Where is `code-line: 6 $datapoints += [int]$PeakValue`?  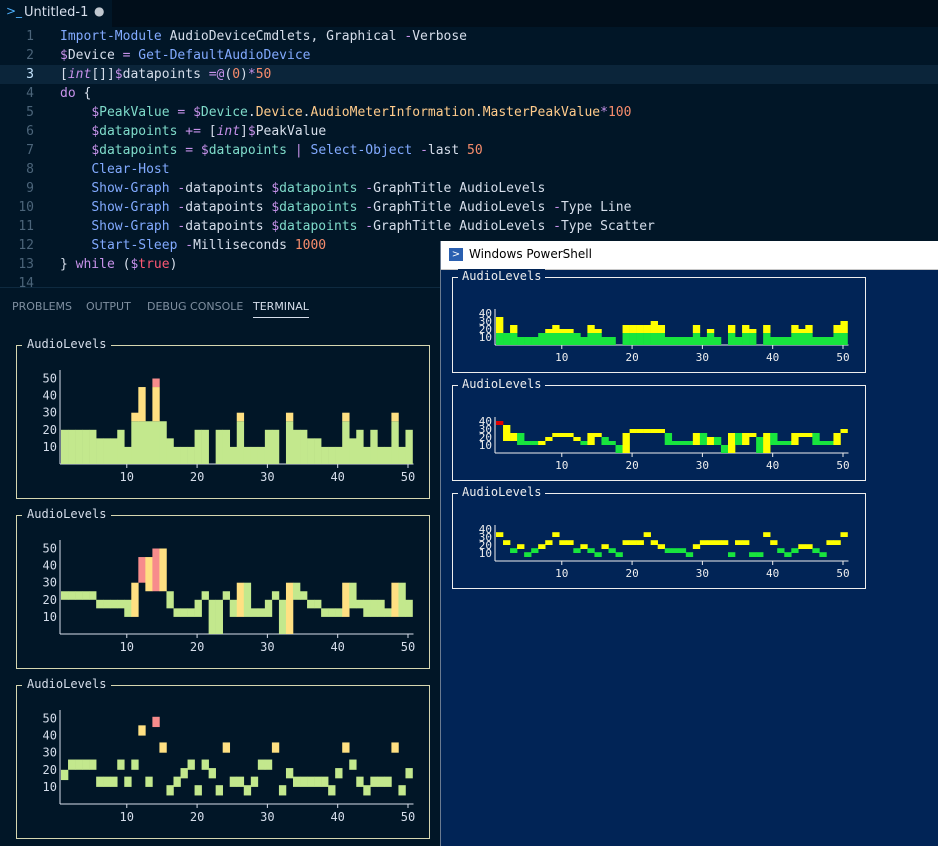
code-line: 6 $datapoints += [int]$PeakValue is located at coordinates (469, 131).